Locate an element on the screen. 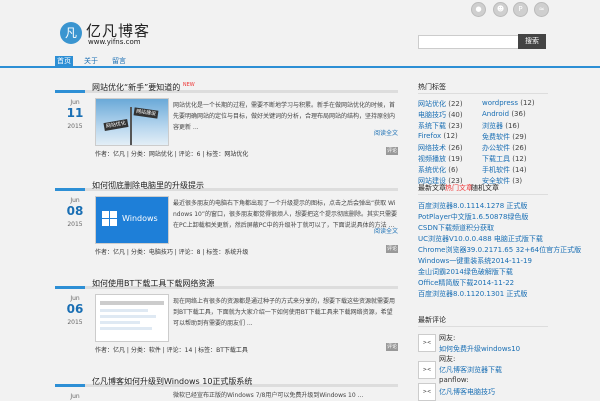 This screenshot has width=600, height=401. post-thumbnail: Windows is located at coordinates (132, 220).